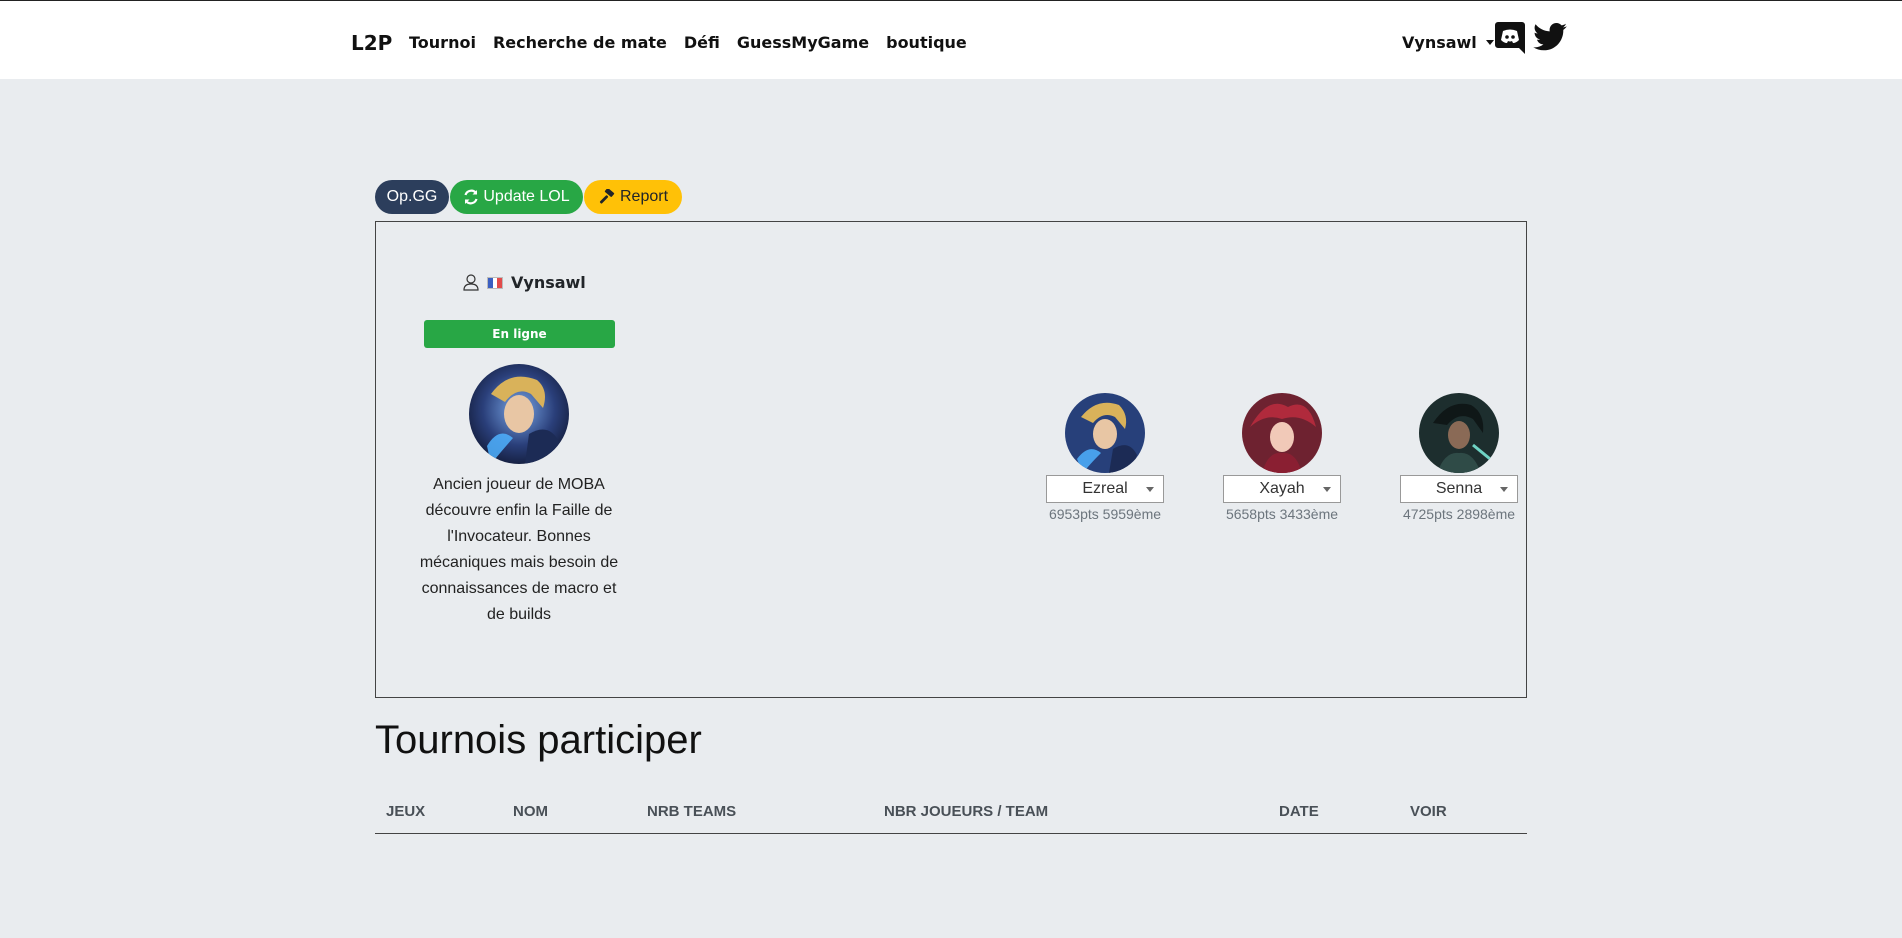  What do you see at coordinates (526, 196) in the screenshot?
I see `update-lol-button-label: Update LOL` at bounding box center [526, 196].